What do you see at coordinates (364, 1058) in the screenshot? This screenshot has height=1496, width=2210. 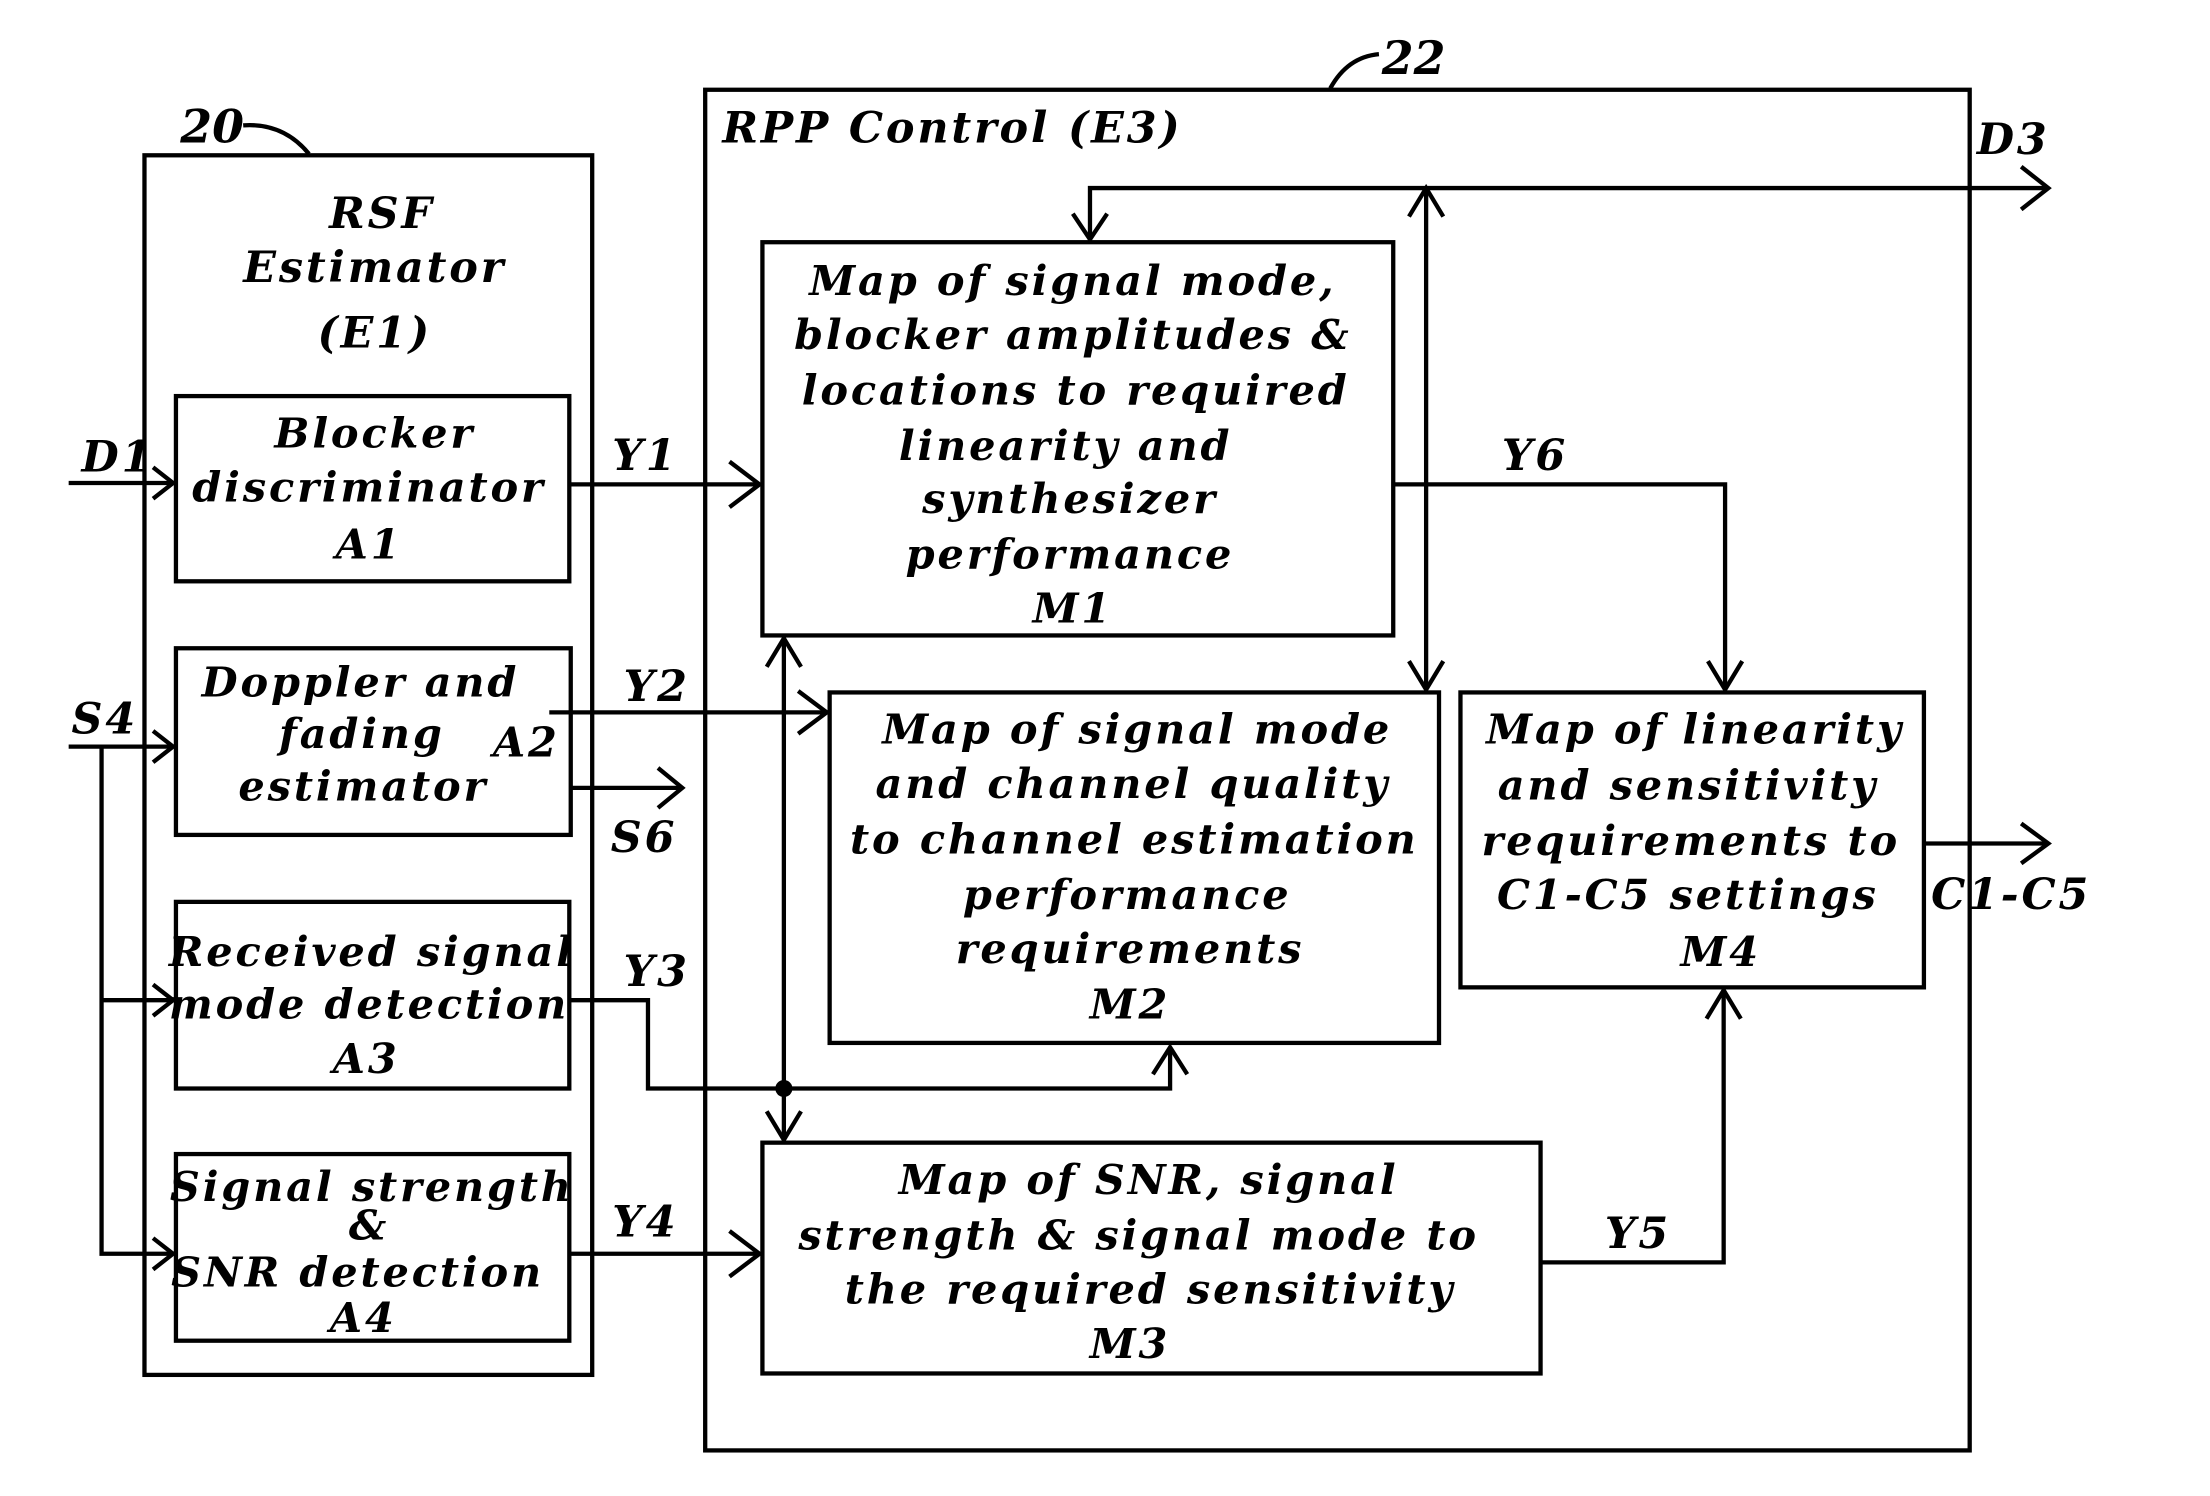 I see `block-a3-id: A3` at bounding box center [364, 1058].